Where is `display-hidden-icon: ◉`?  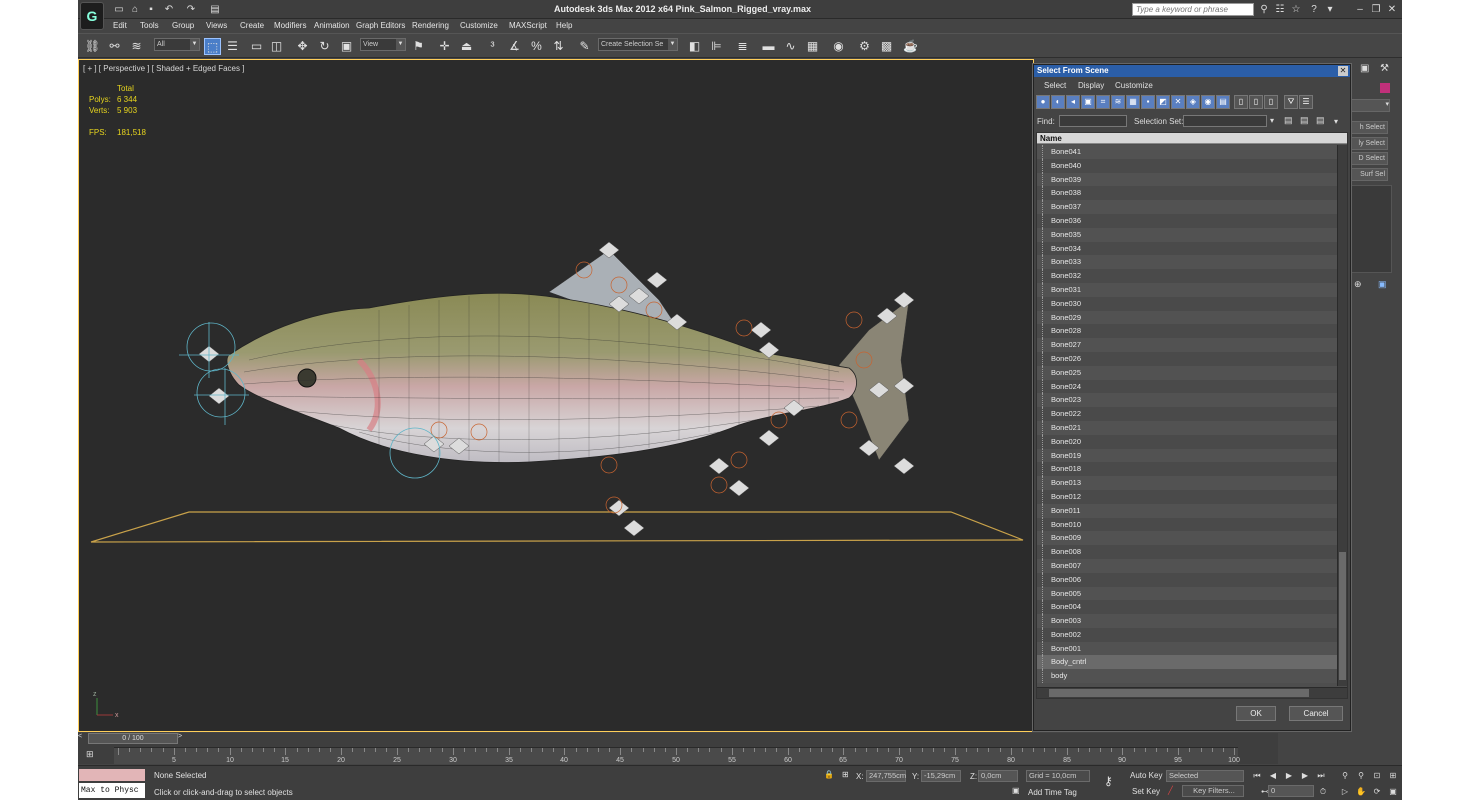
display-hidden-icon: ◉ is located at coordinates (1208, 102).